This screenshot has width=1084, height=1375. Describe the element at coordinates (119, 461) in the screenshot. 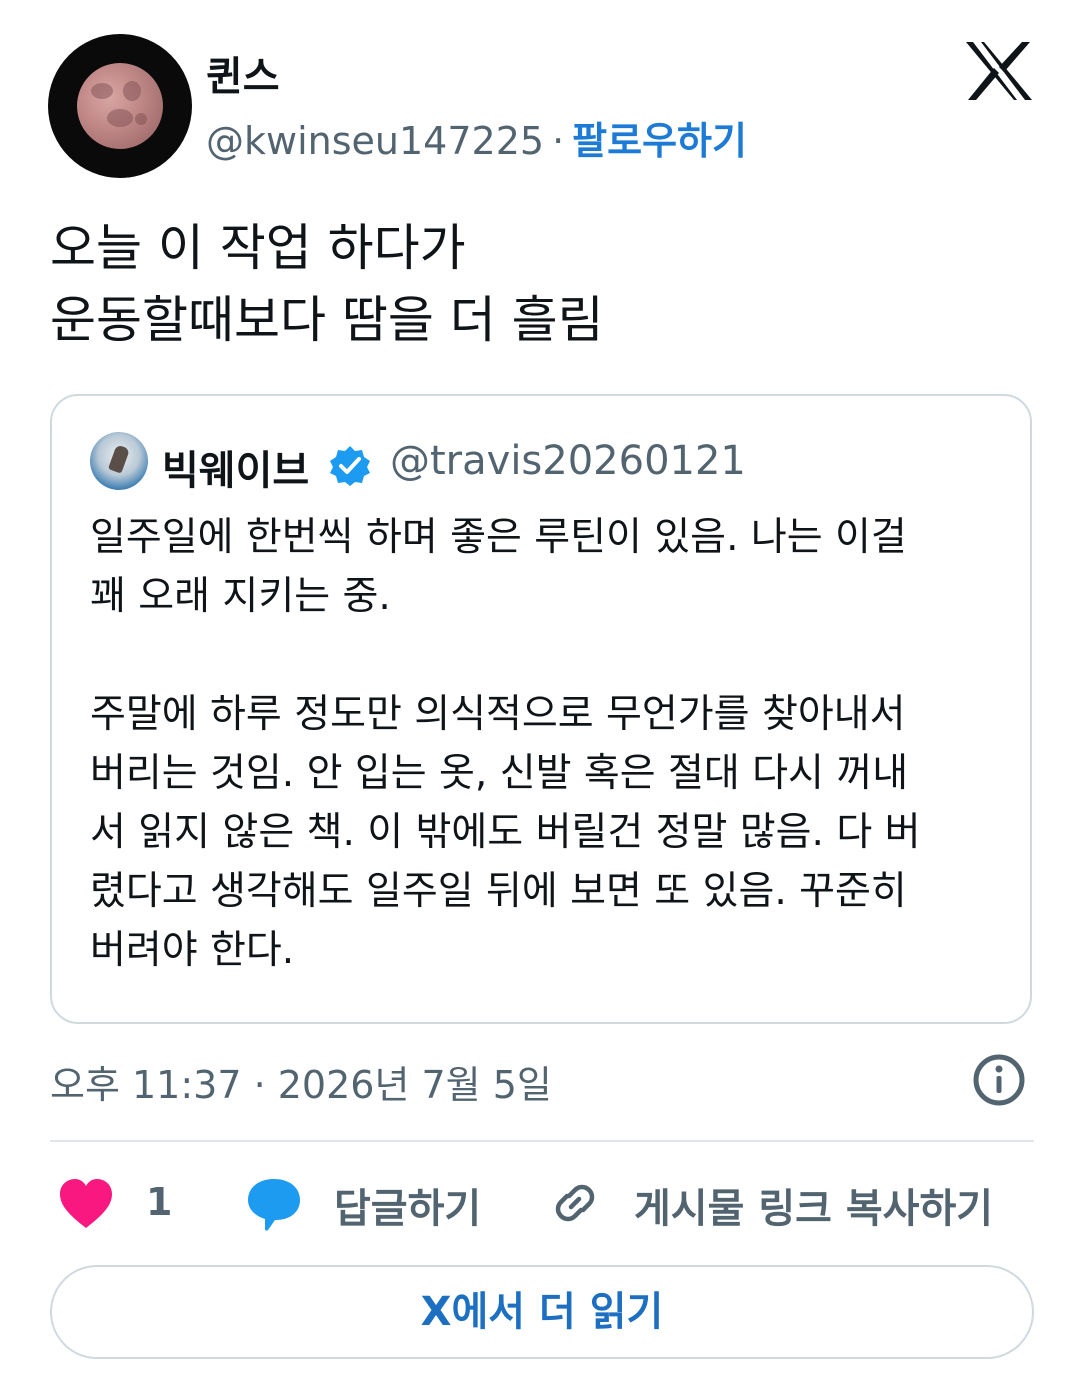

I see `quoted-author-avatar` at that location.